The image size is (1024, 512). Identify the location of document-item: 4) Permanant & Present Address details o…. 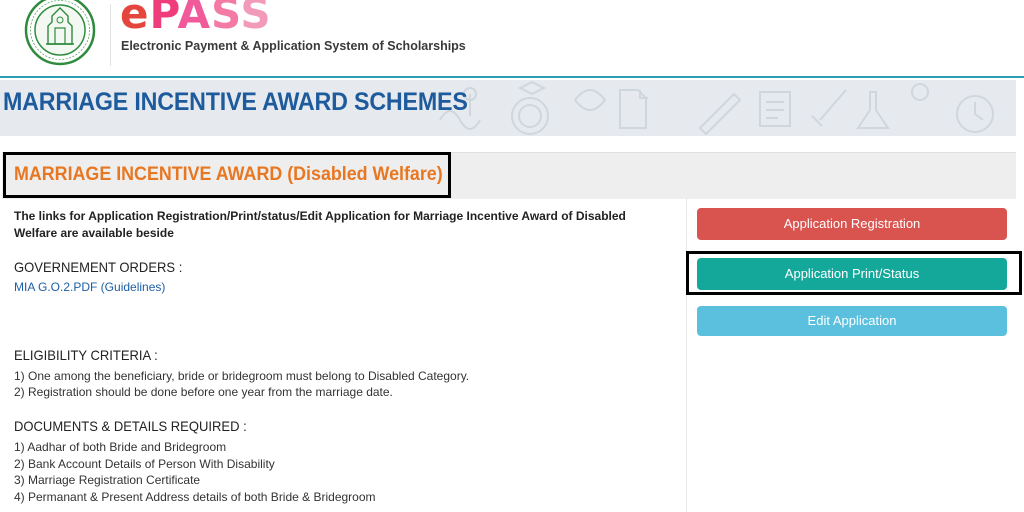
(195, 497).